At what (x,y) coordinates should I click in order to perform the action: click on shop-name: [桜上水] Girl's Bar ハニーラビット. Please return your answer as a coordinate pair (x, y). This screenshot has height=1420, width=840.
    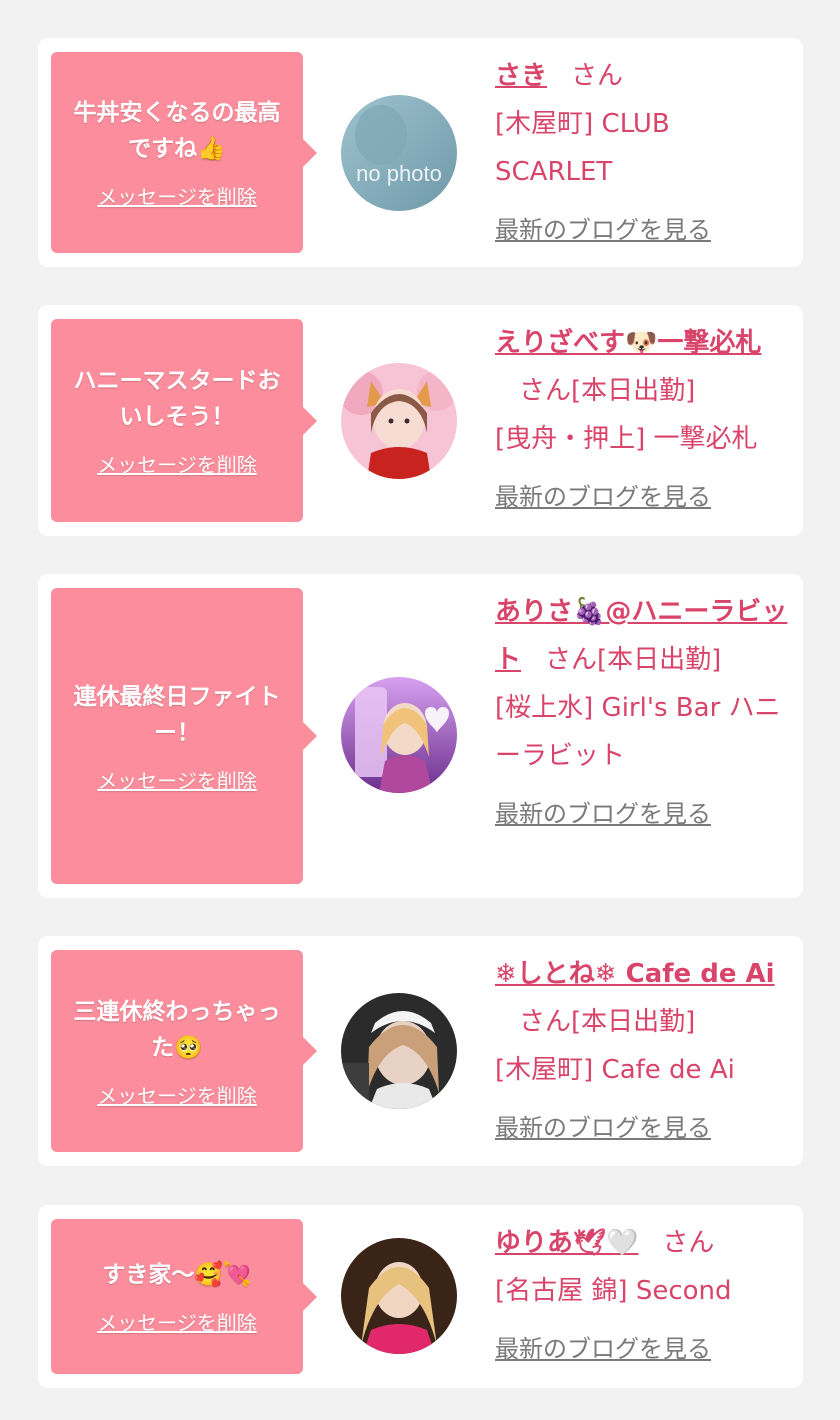
    Looking at the image, I should click on (638, 732).